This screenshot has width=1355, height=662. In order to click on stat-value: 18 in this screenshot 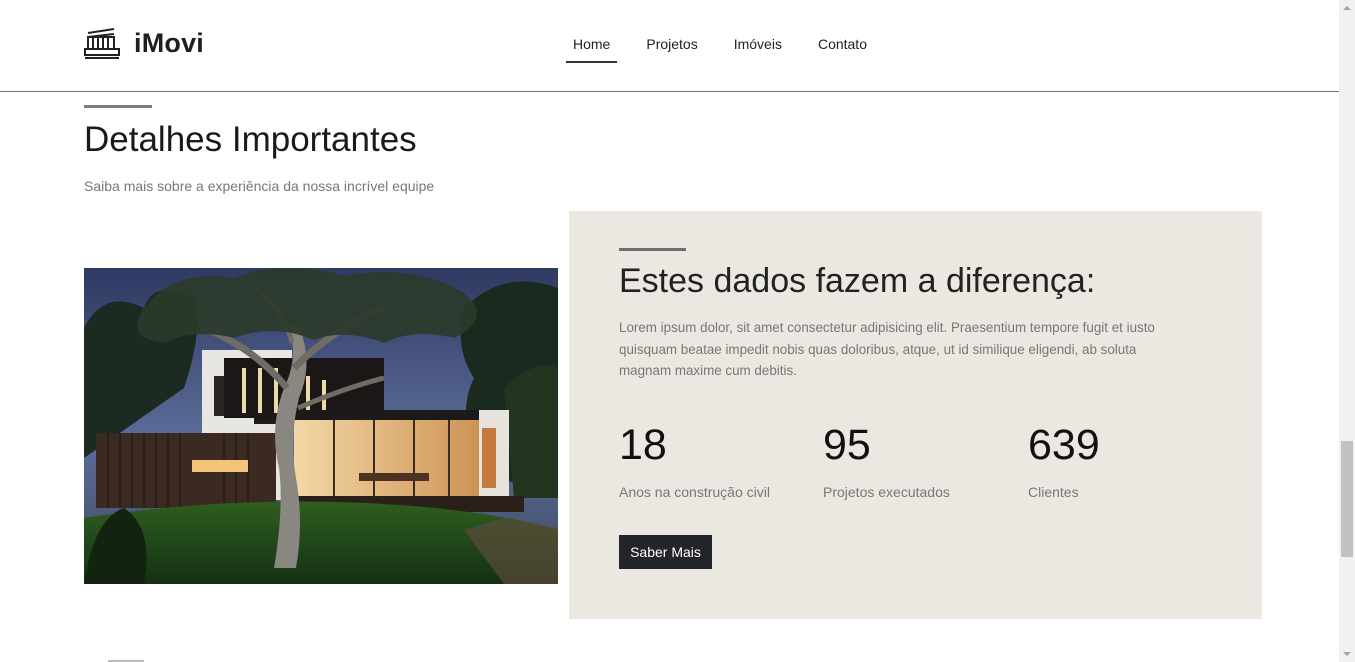, I will do `click(643, 445)`.